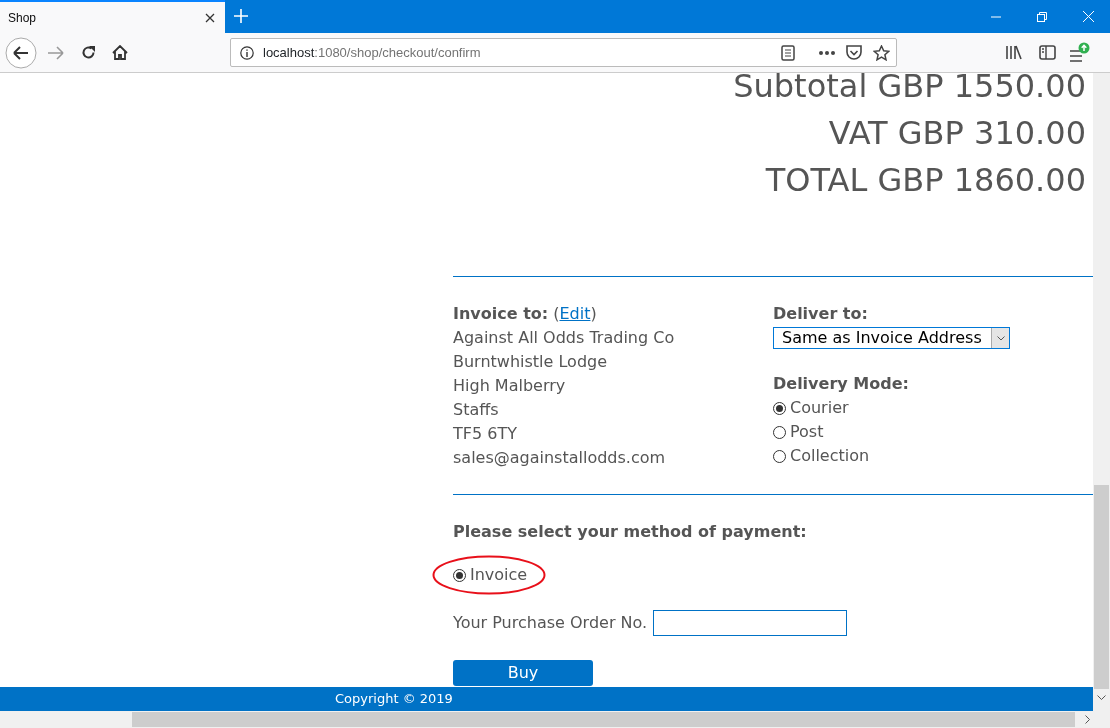  Describe the element at coordinates (575, 314) in the screenshot. I see `edit-link: Edit` at that location.